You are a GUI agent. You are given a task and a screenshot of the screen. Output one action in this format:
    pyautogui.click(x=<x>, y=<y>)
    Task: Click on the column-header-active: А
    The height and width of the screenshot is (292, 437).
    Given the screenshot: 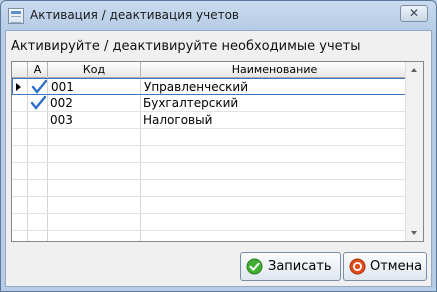 What is the action you would take?
    pyautogui.click(x=38, y=69)
    